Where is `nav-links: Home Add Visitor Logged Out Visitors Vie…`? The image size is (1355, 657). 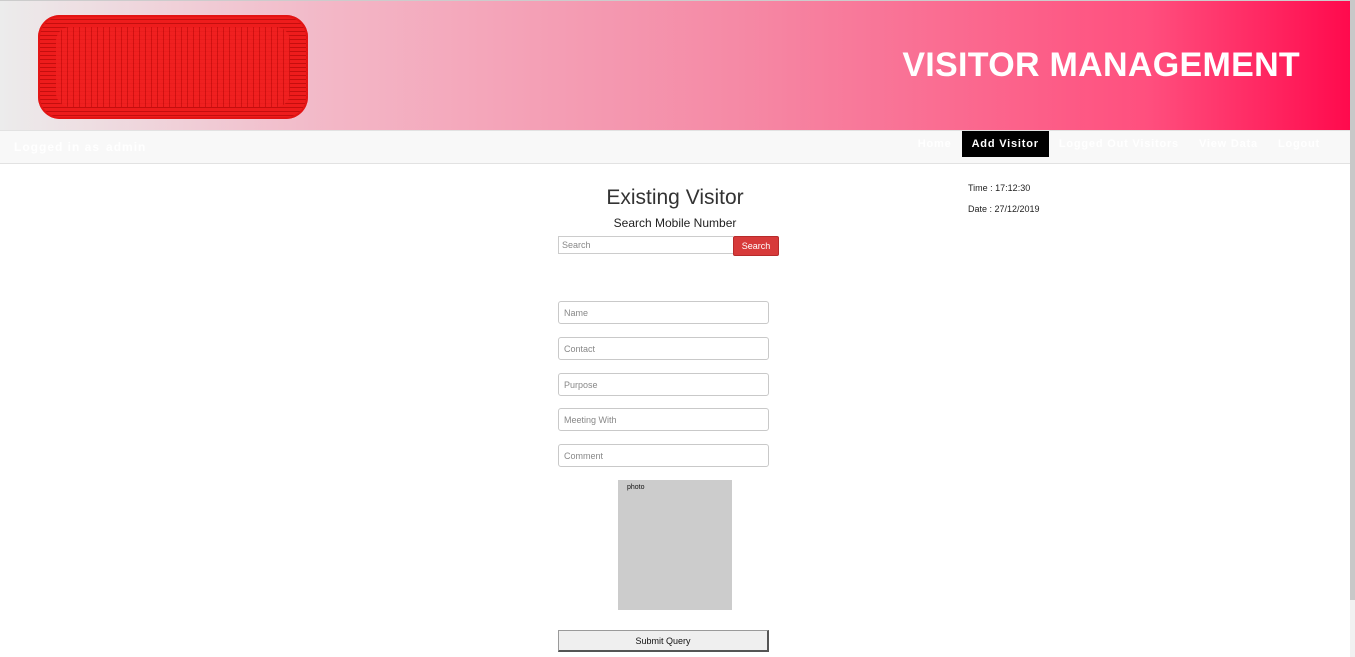 nav-links: Home Add Visitor Logged Out Visitors Vie… is located at coordinates (1119, 144).